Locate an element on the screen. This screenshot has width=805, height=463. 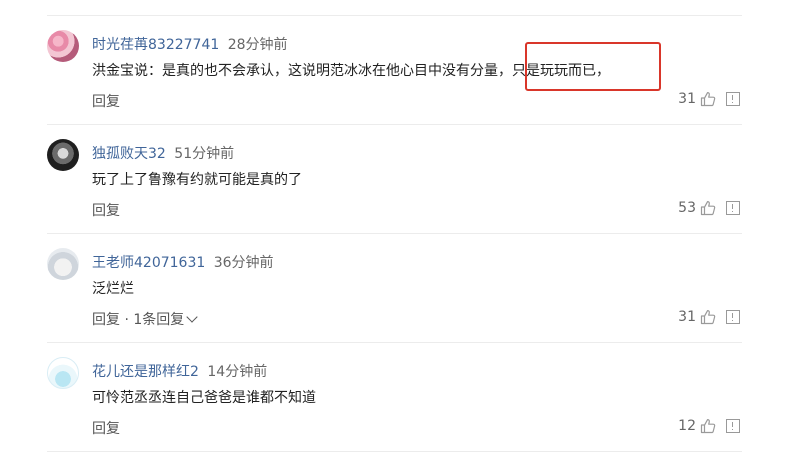
reply-link: 回复 · 1条回复 is located at coordinates (145, 319).